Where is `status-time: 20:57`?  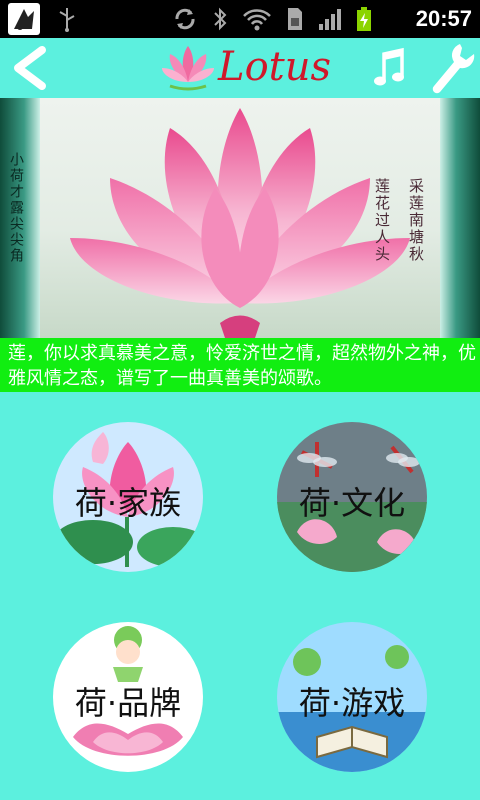
status-time: 20:57 is located at coordinates (443, 18).